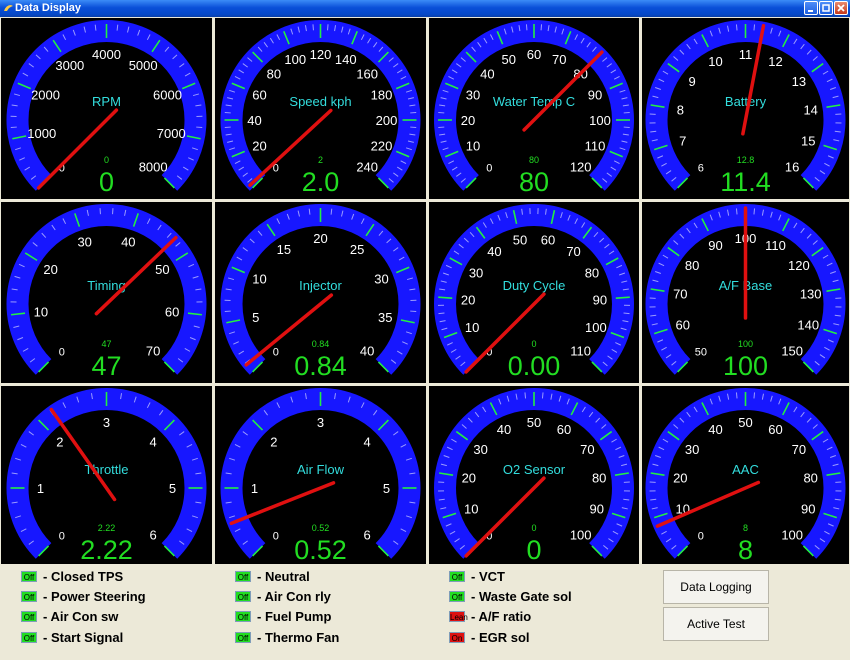 Image resolution: width=850 pixels, height=660 pixels. I want to click on gauge-value: 0.84, so click(320, 366).